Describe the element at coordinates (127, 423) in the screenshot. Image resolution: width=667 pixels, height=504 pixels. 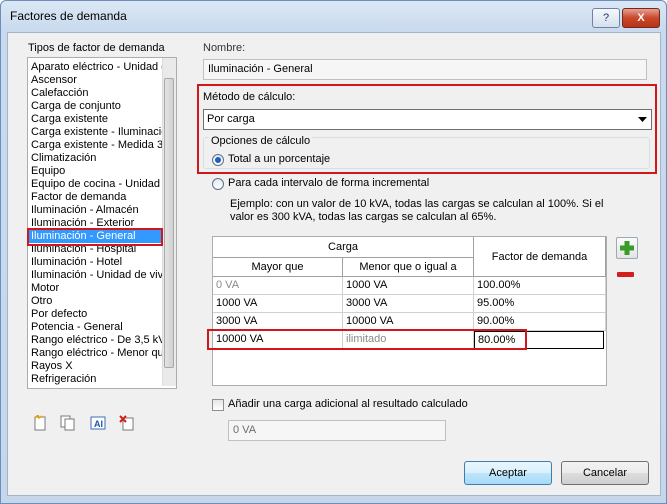
I see `delete-icon` at that location.